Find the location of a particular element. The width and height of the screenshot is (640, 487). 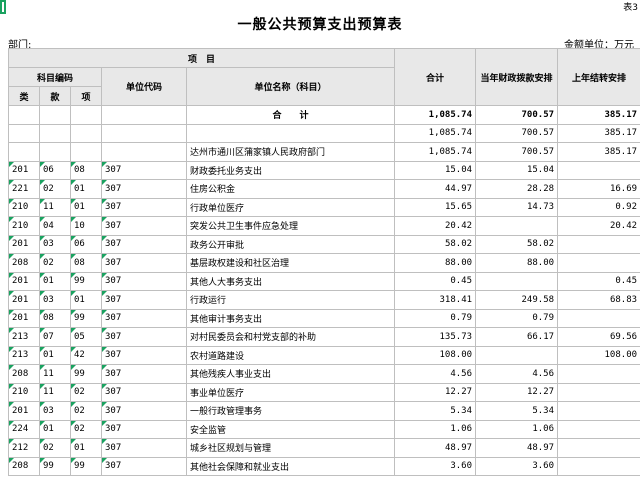

kuan-cell: 03 is located at coordinates (55, 411).